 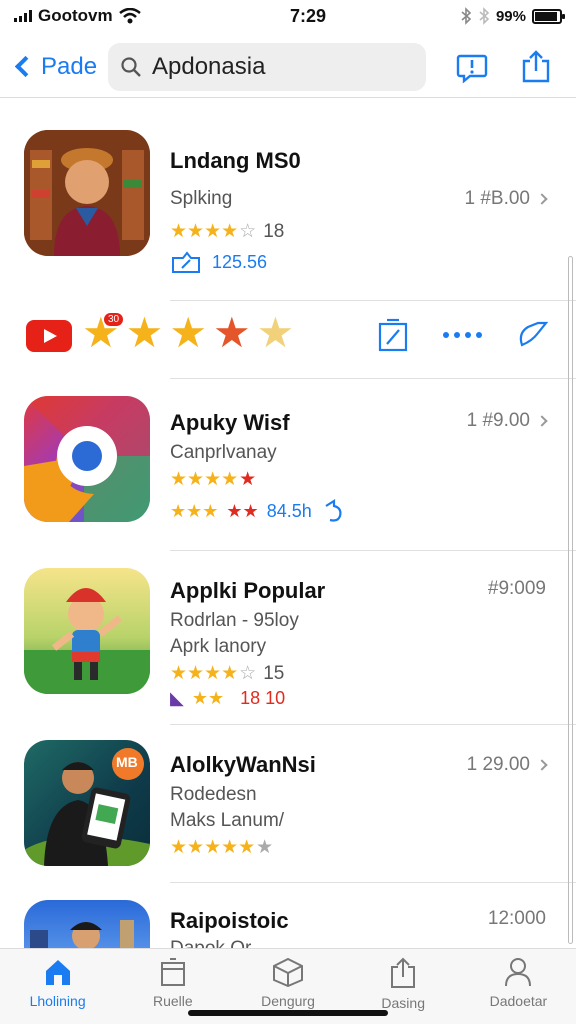 What do you see at coordinates (510, 16) in the screenshot?
I see `battery-percent: 99%` at bounding box center [510, 16].